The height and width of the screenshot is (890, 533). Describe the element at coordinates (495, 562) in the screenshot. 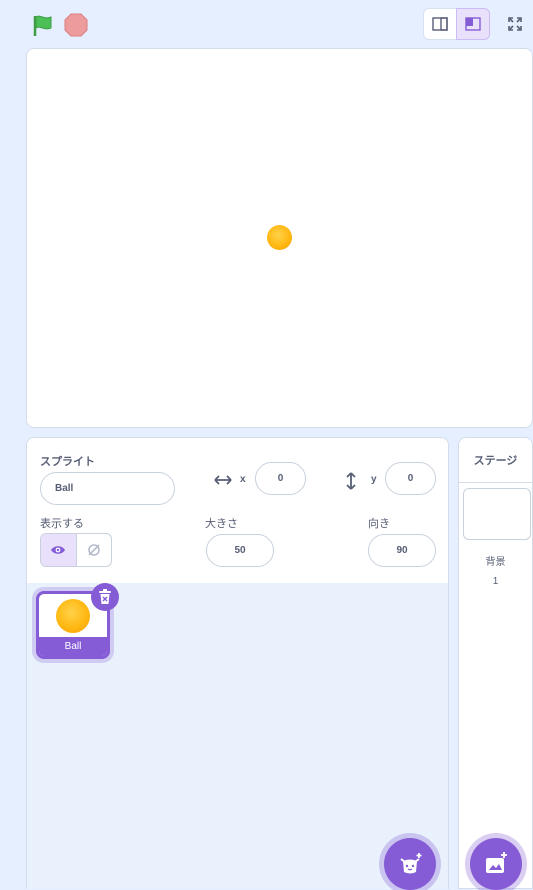

I see `backdrops-label: 背景` at that location.